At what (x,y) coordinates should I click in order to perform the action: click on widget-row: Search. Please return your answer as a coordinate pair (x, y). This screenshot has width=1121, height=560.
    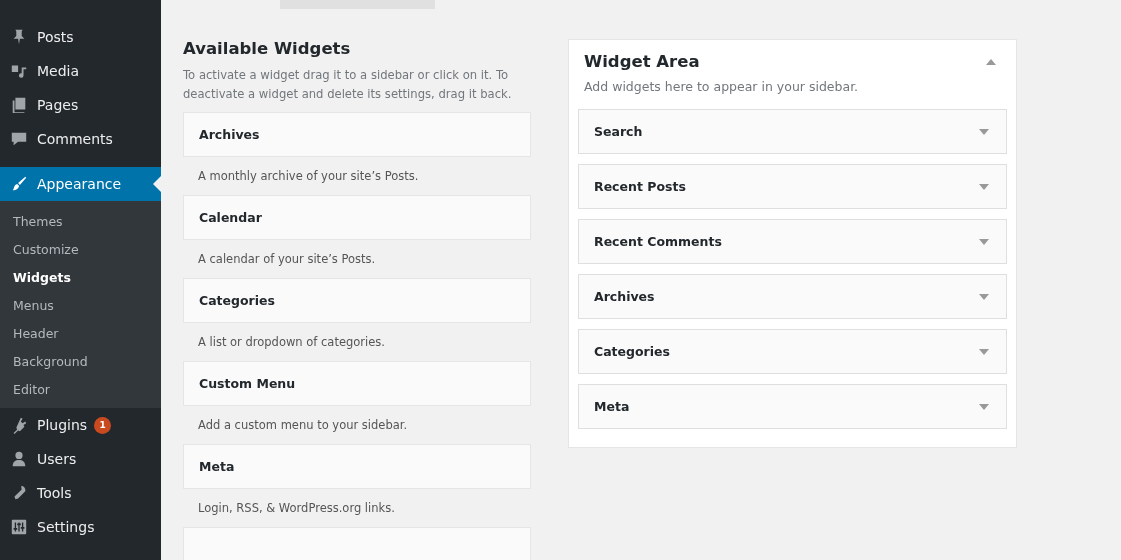
    Looking at the image, I should click on (792, 131).